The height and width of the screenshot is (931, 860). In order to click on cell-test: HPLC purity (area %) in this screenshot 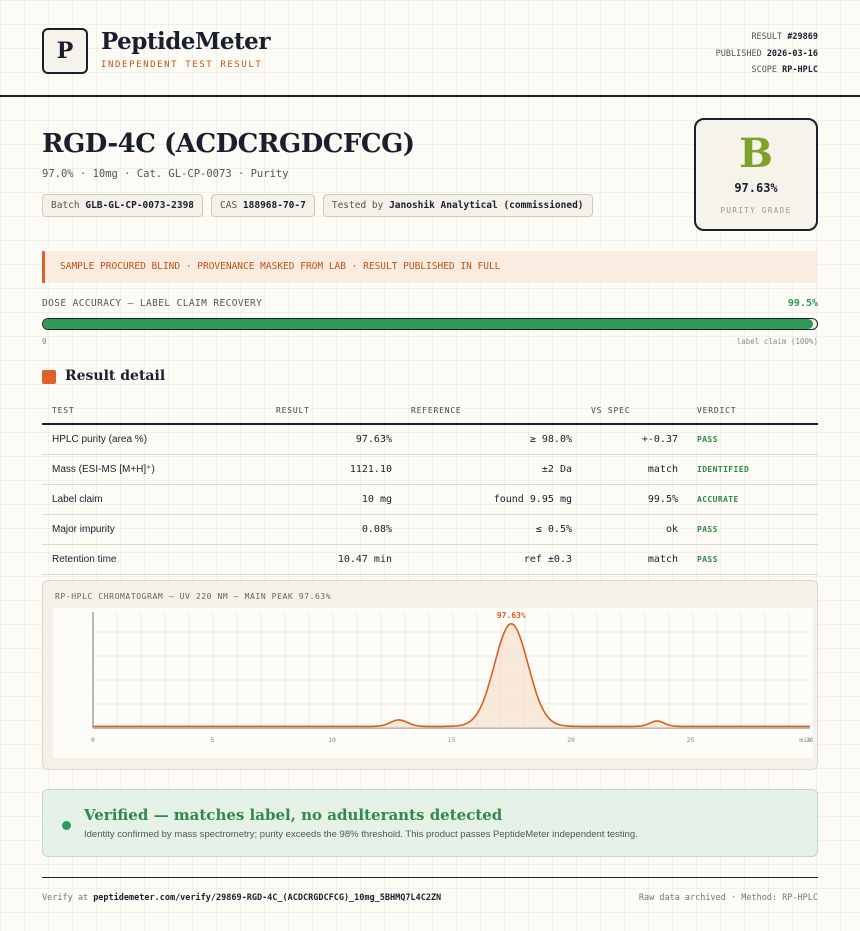, I will do `click(100, 439)`.